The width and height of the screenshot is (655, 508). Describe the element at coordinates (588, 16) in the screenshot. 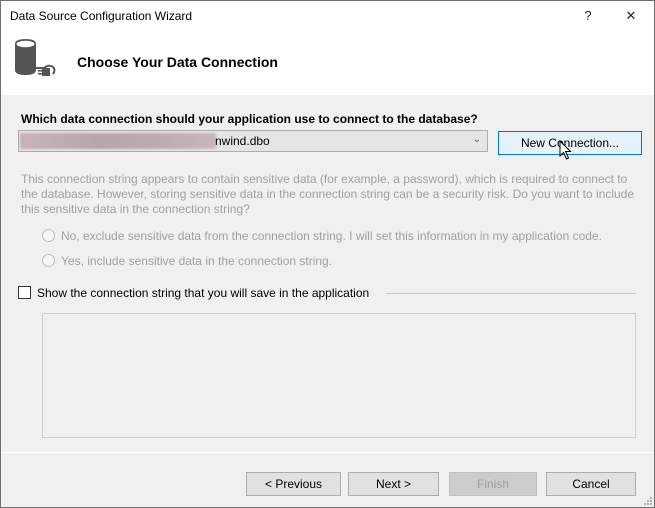

I see `help-button: ?` at that location.